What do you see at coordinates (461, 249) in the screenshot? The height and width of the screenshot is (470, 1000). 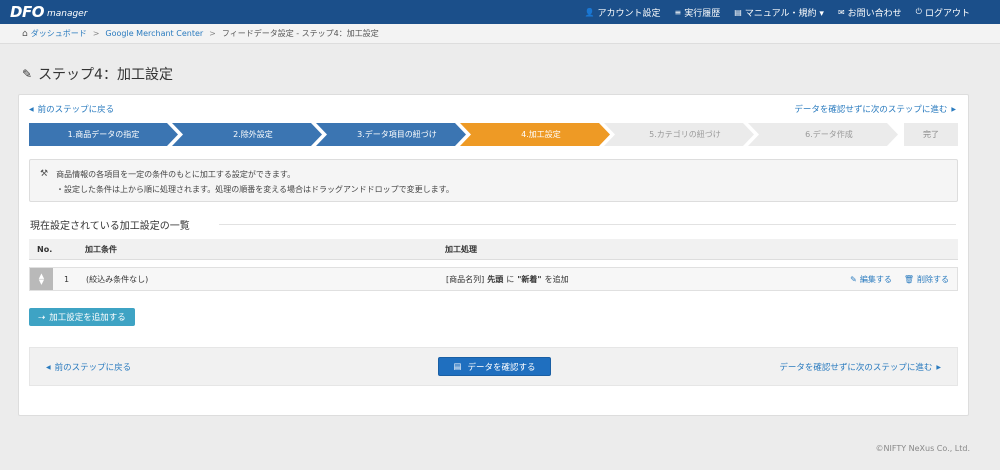 I see `col-header-process: 加工処理` at bounding box center [461, 249].